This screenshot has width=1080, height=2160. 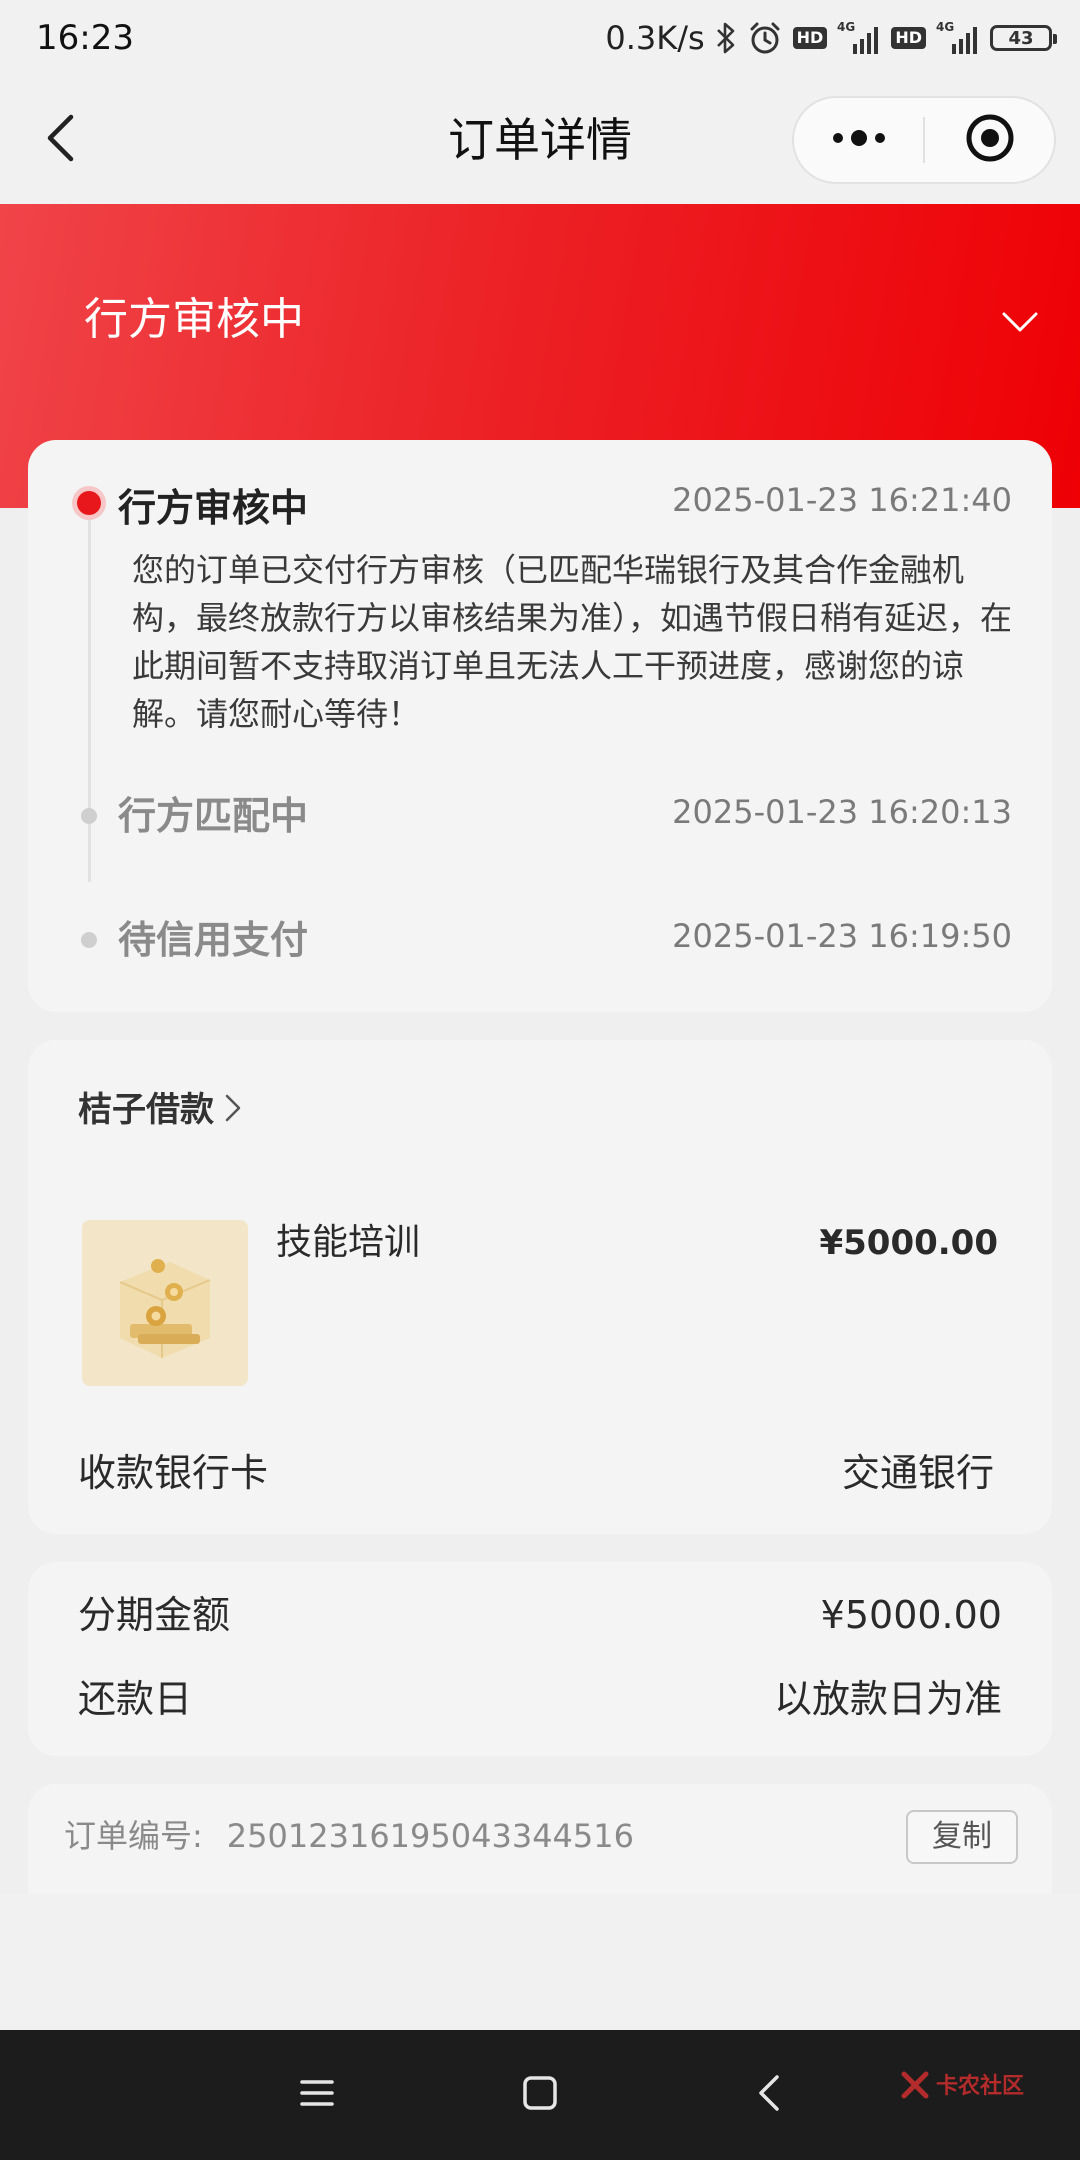 What do you see at coordinates (165, 1303) in the screenshot?
I see `product-image` at bounding box center [165, 1303].